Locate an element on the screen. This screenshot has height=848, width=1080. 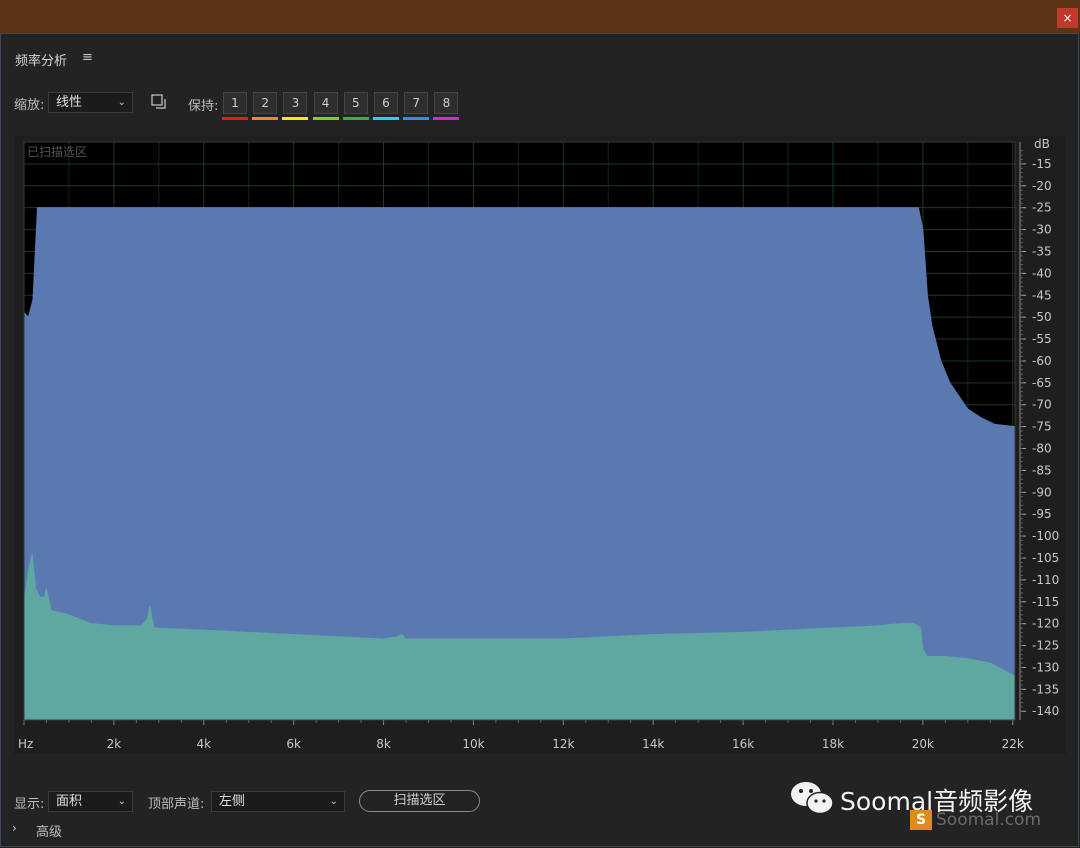
hold-button-2: 2 is located at coordinates (265, 103).